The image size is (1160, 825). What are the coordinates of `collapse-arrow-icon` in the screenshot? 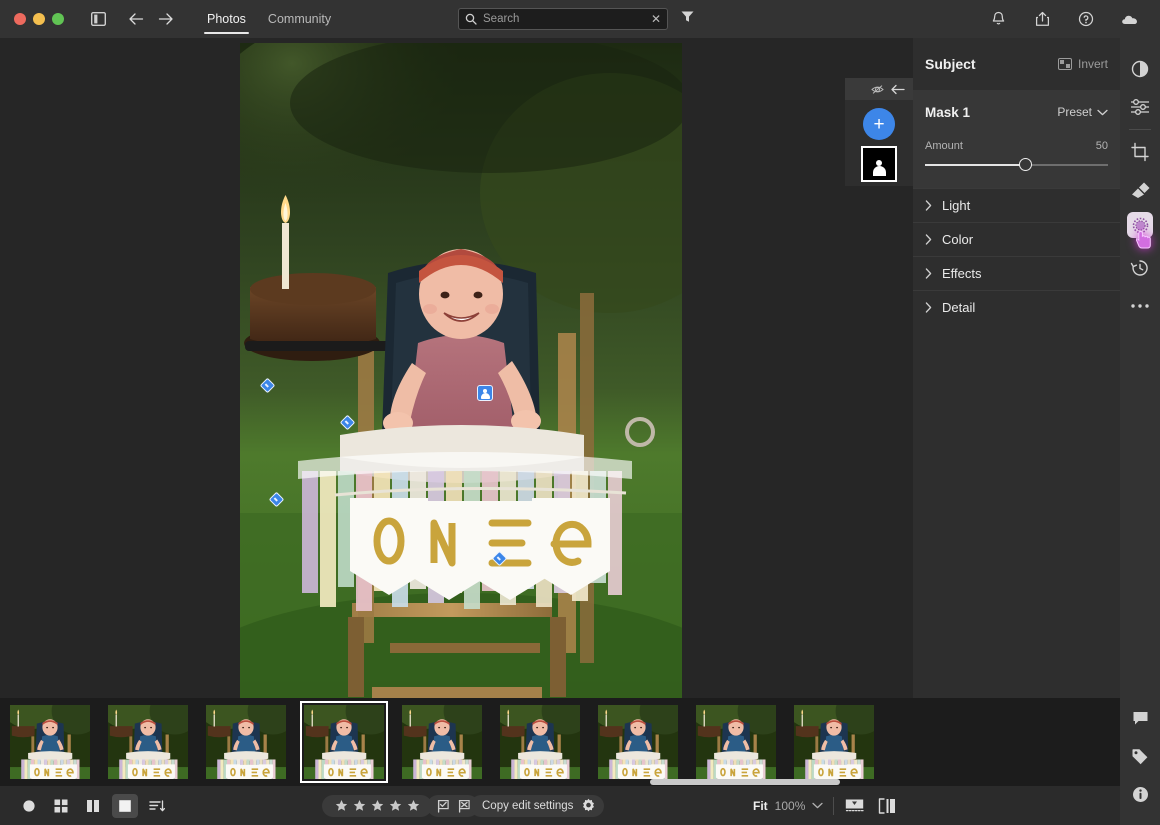 It's located at (898, 89).